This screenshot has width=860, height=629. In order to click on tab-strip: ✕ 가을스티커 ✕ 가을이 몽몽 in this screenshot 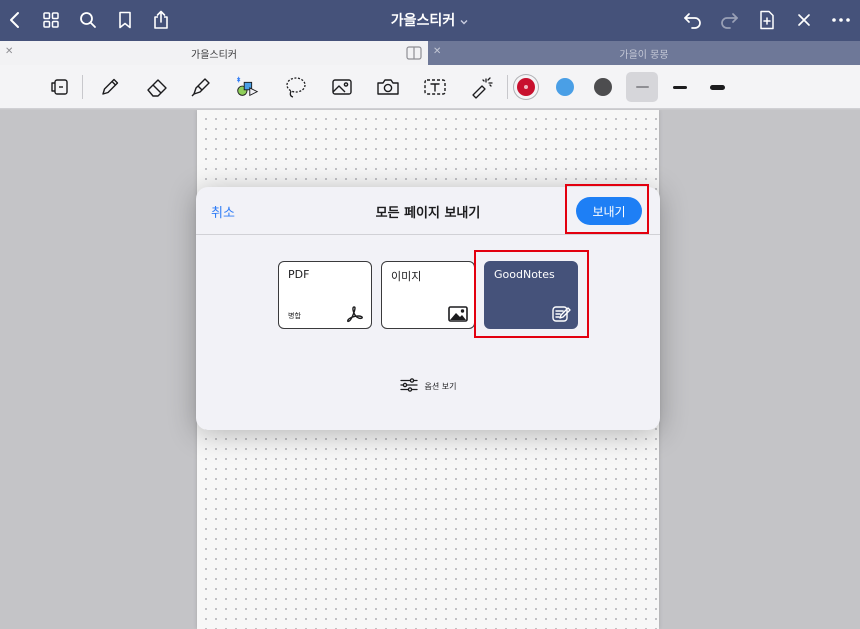, I will do `click(430, 53)`.